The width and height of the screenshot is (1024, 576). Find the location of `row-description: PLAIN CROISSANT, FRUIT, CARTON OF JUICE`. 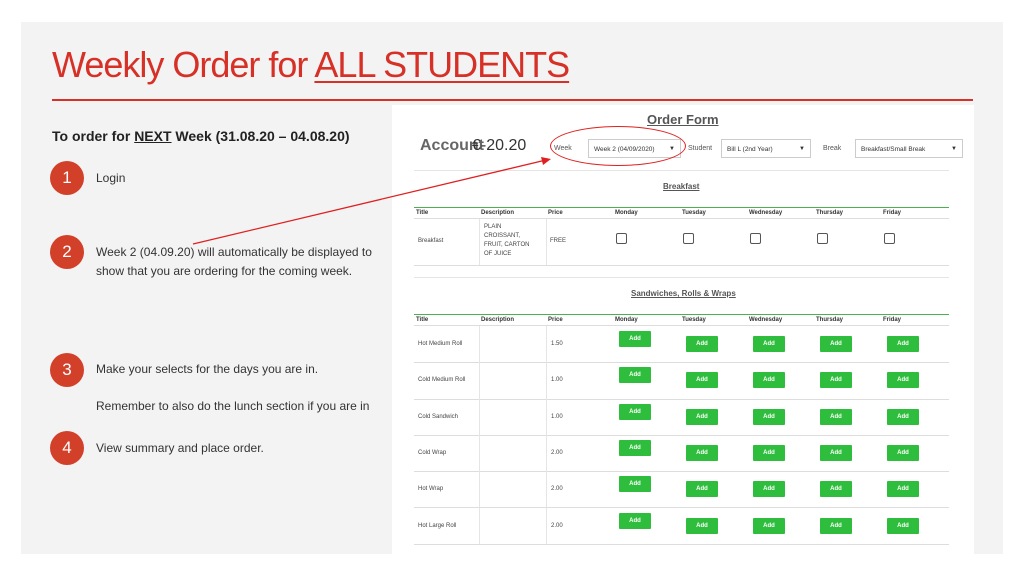

row-description: PLAIN CROISSANT, FRUIT, CARTON OF JUICE is located at coordinates (506, 241).